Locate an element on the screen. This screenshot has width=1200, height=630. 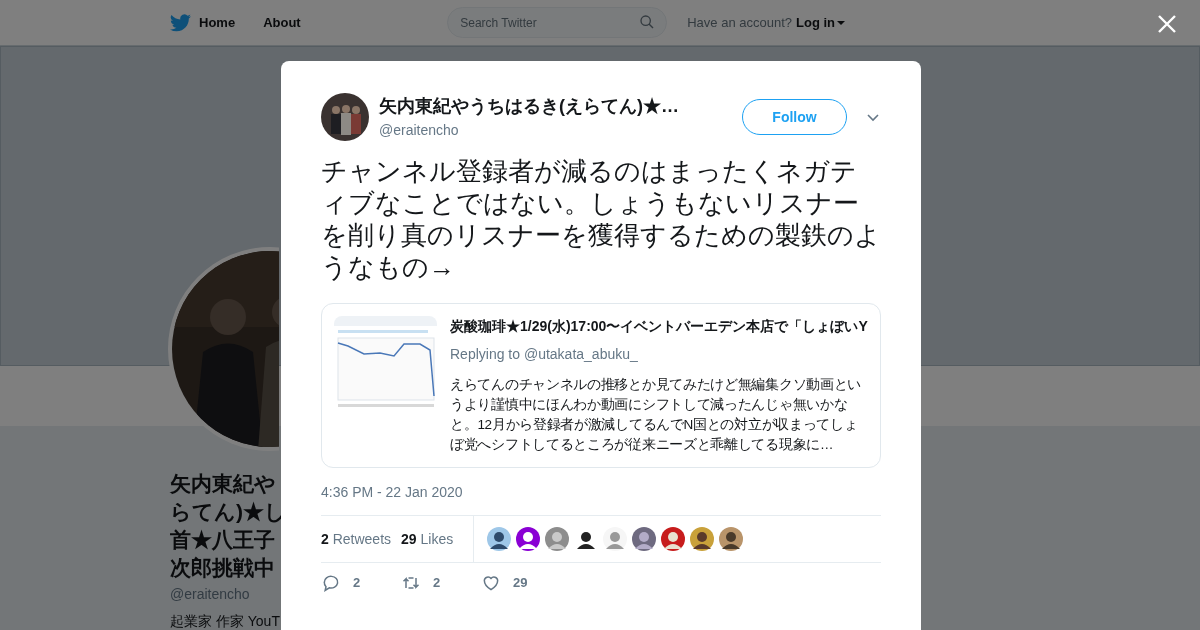
profile-name-line: 次郎挑戦中 is located at coordinates (222, 568).